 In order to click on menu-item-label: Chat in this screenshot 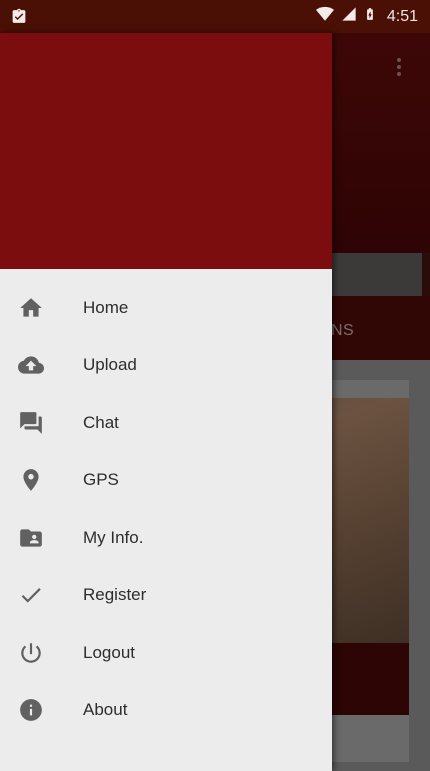, I will do `click(101, 422)`.